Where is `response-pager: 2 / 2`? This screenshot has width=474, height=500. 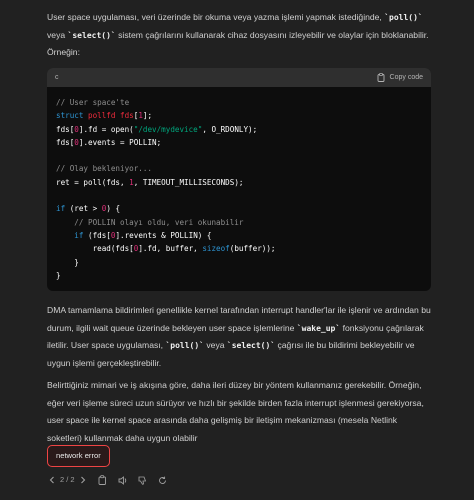 response-pager: 2 / 2 is located at coordinates (67, 480).